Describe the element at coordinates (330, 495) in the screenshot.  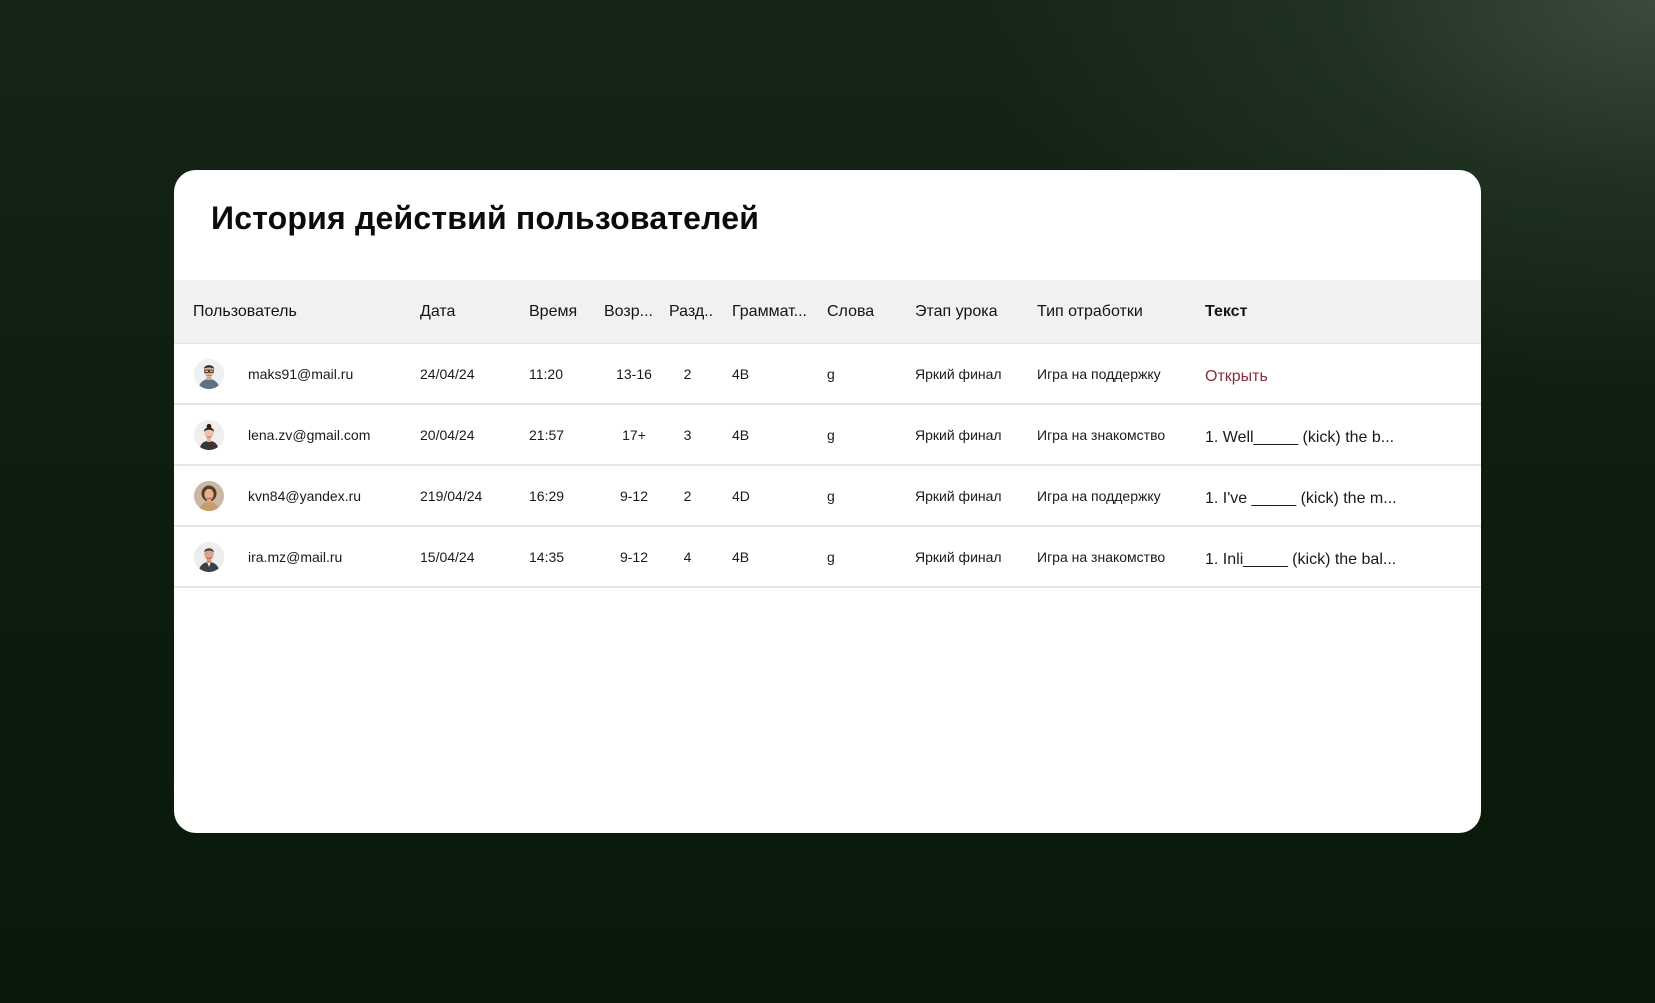
I see `user-email: kvn84@yandex.ru` at that location.